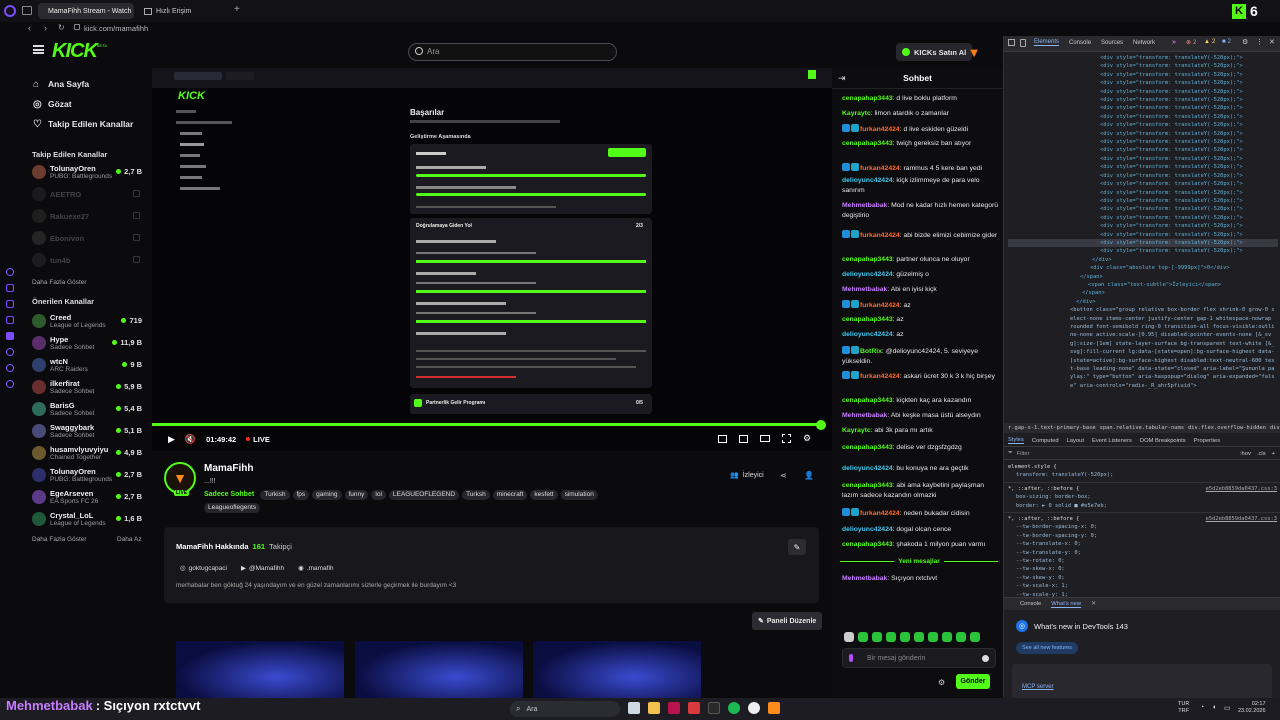  Describe the element at coordinates (76, 344) in the screenshot. I see `suggested-channel: Hype Sadece Sohbet 11,9 B` at that location.